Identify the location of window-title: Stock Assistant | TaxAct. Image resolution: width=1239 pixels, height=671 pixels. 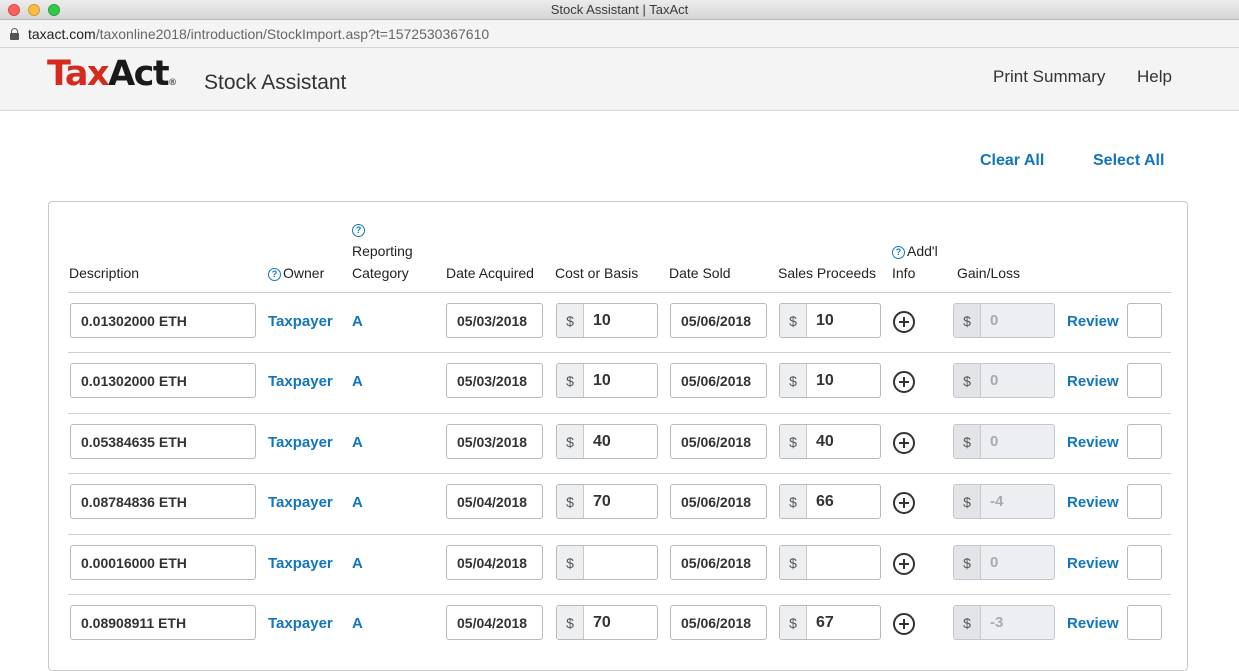
(619, 9).